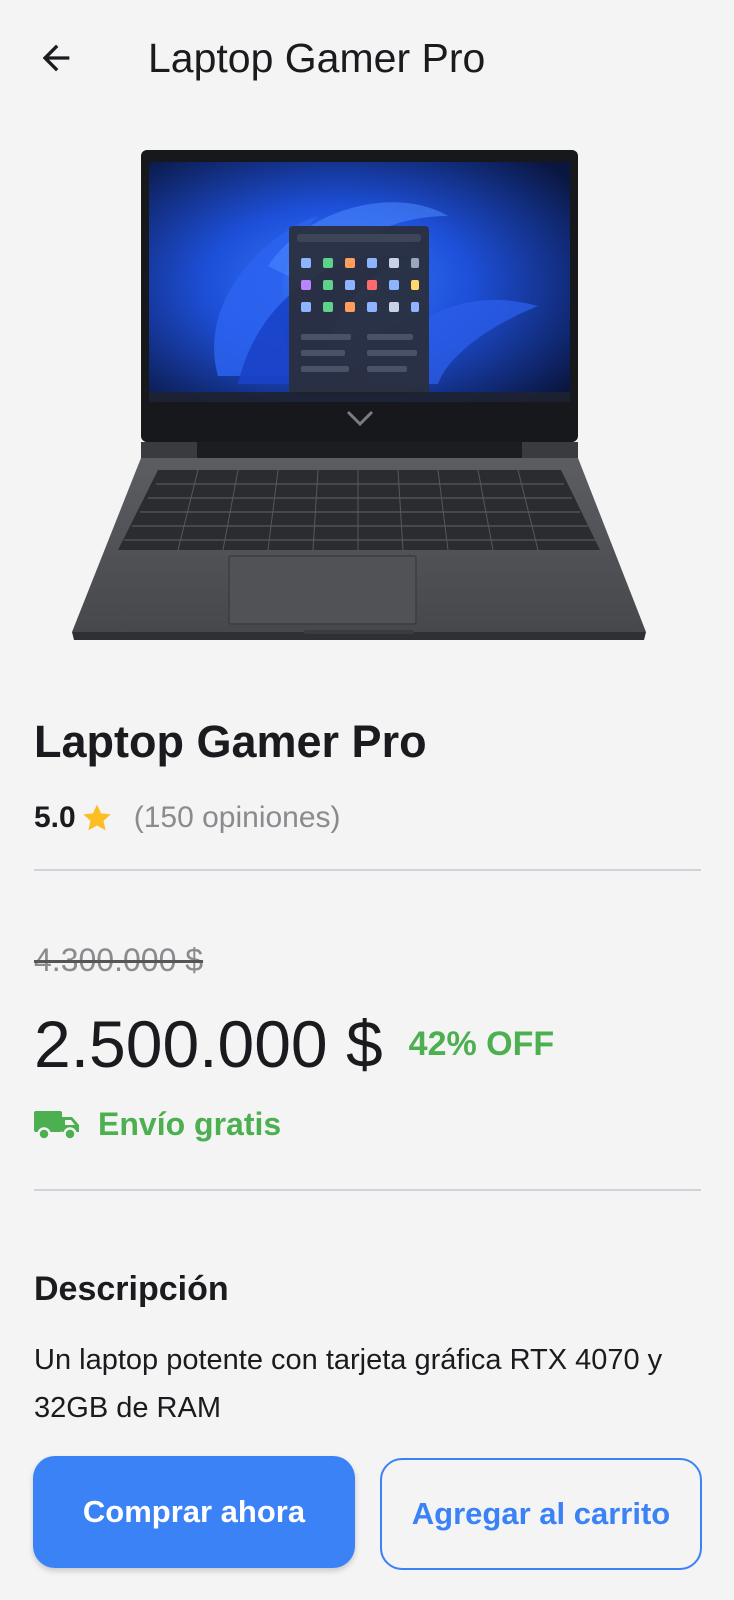 Image resolution: width=734 pixels, height=1600 pixels. What do you see at coordinates (237, 817) in the screenshot?
I see `review-count: (150 opiniones)` at bounding box center [237, 817].